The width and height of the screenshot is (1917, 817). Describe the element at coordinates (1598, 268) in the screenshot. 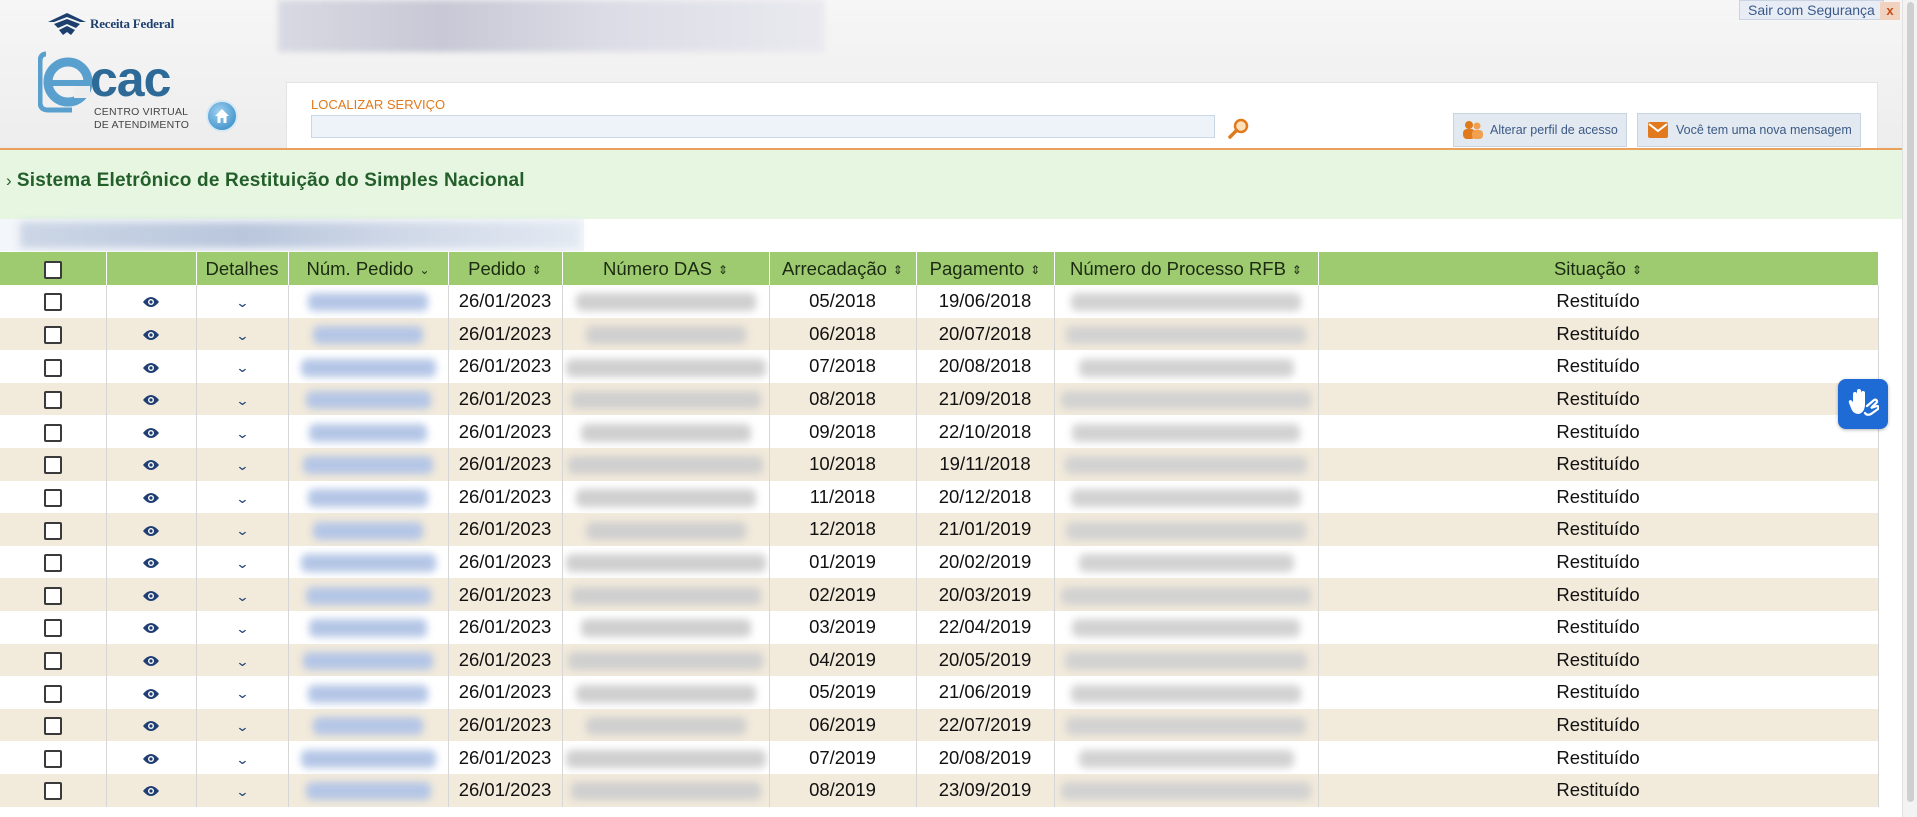

I see `header-situacao: Situação ⇕` at that location.